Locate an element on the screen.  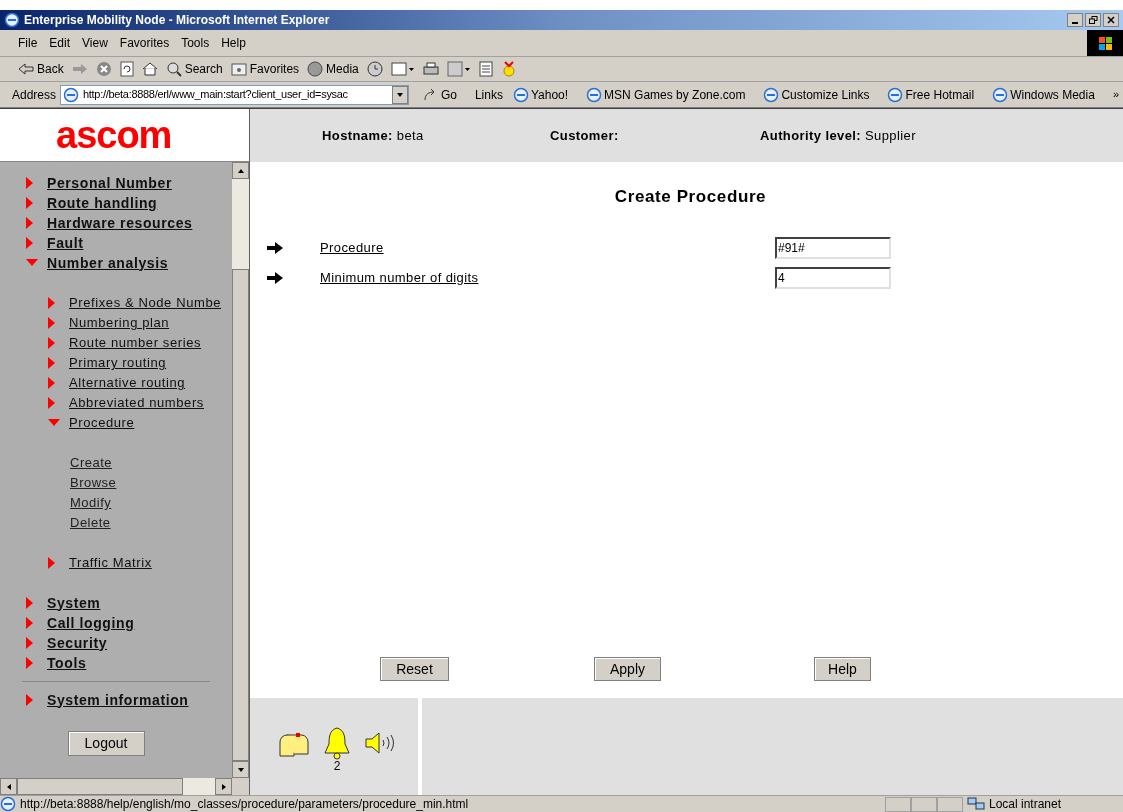
status-url: http://beta:8888/help/english/mo_classes/procedure/parameters/procedure_min.html is located at coordinates (245, 804).